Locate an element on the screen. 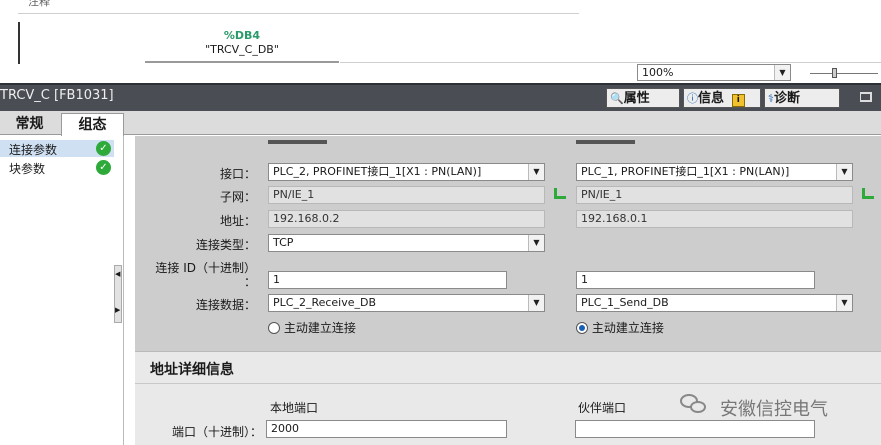  zoom-value: 100% is located at coordinates (658, 72).